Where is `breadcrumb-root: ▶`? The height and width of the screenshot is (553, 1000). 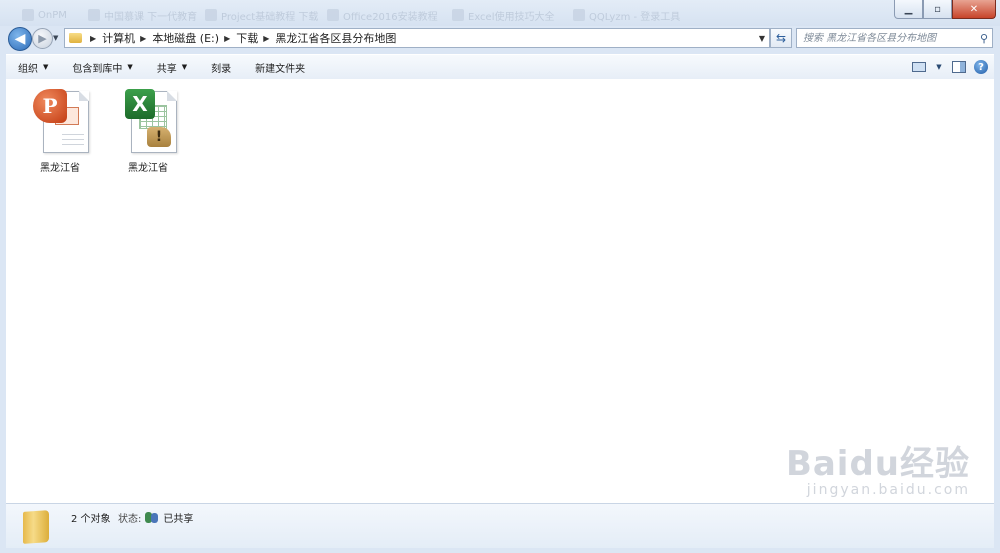 breadcrumb-root: ▶ is located at coordinates (93, 38).